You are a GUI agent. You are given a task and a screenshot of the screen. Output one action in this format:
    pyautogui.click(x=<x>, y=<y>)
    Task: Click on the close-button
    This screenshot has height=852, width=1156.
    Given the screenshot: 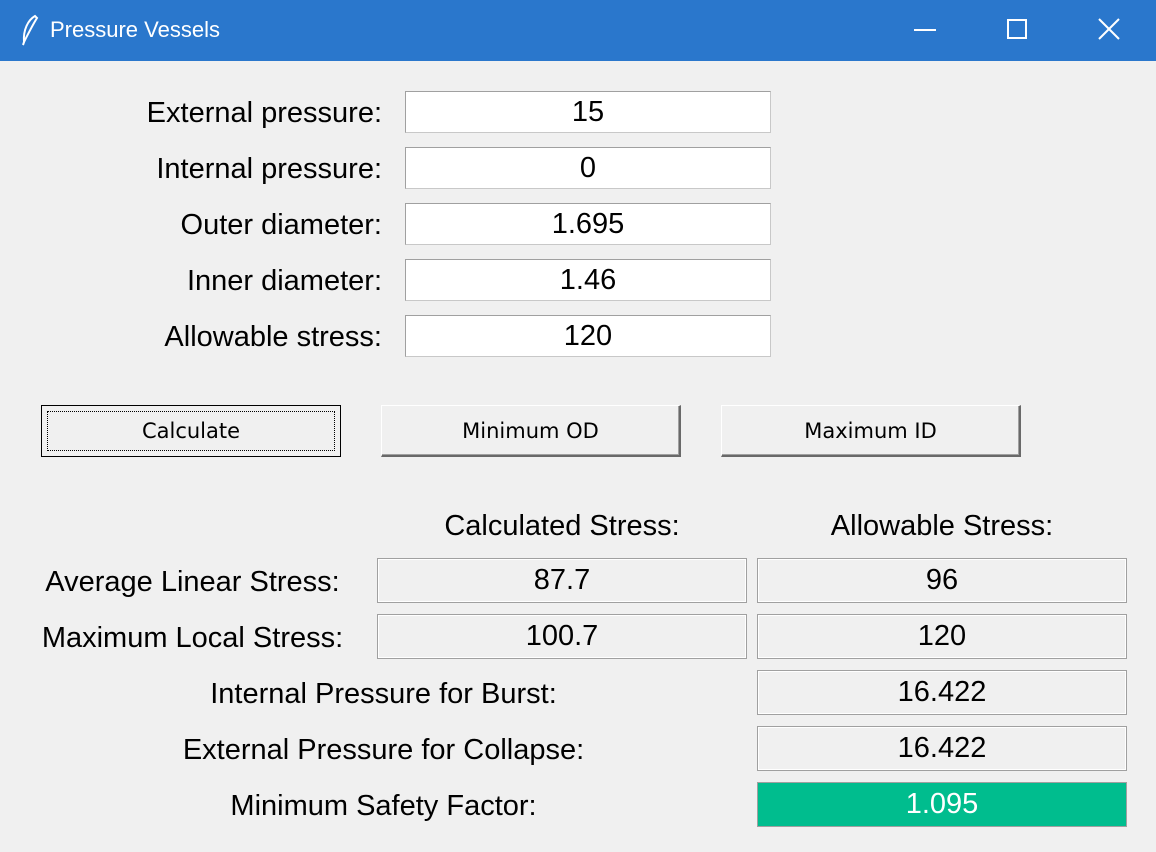 What is the action you would take?
    pyautogui.click(x=1110, y=30)
    